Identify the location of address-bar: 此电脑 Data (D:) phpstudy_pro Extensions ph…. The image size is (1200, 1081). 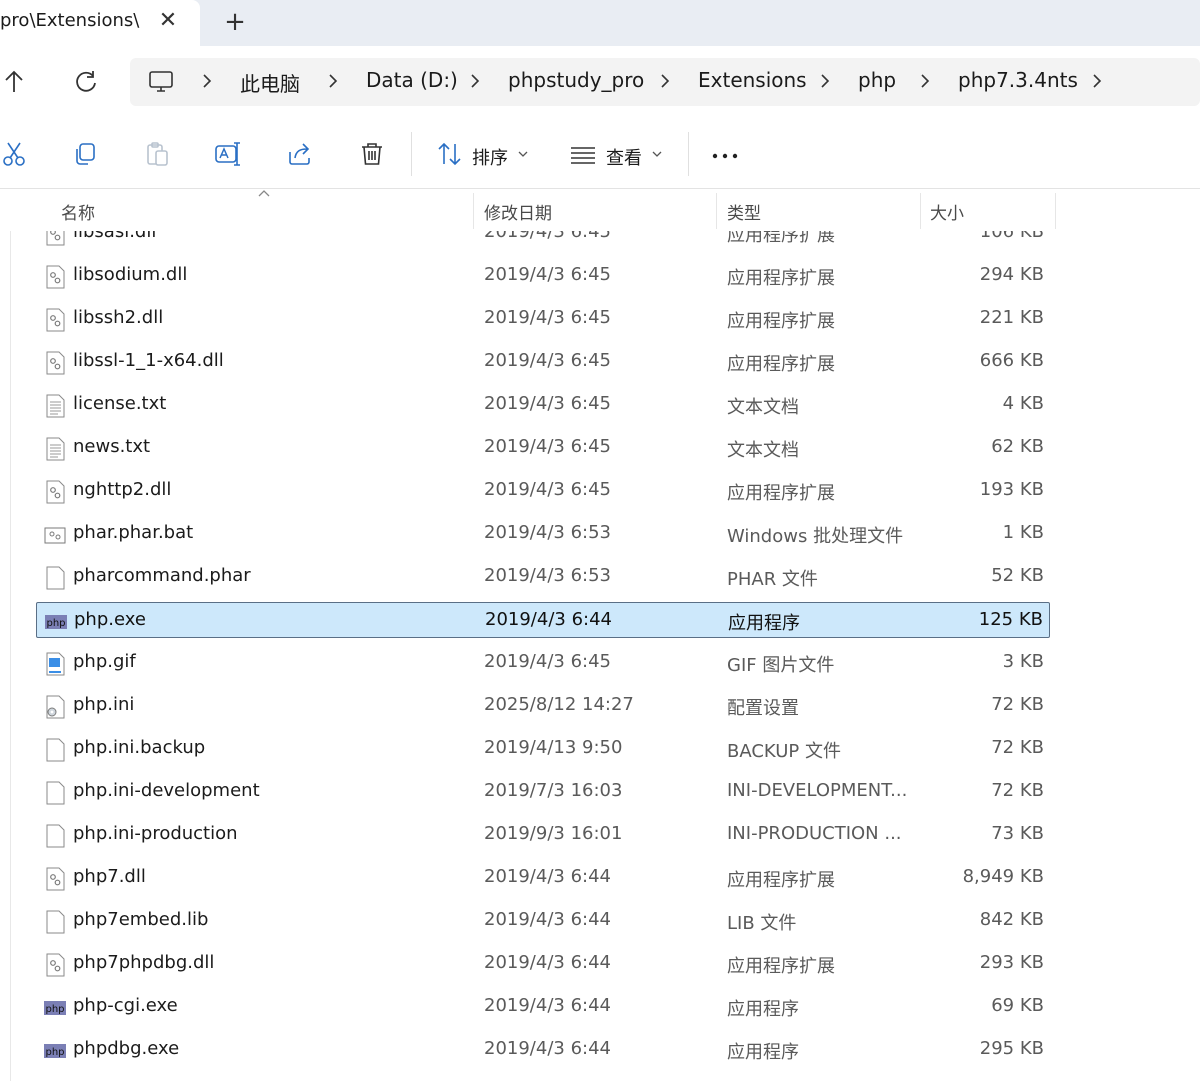
(665, 82).